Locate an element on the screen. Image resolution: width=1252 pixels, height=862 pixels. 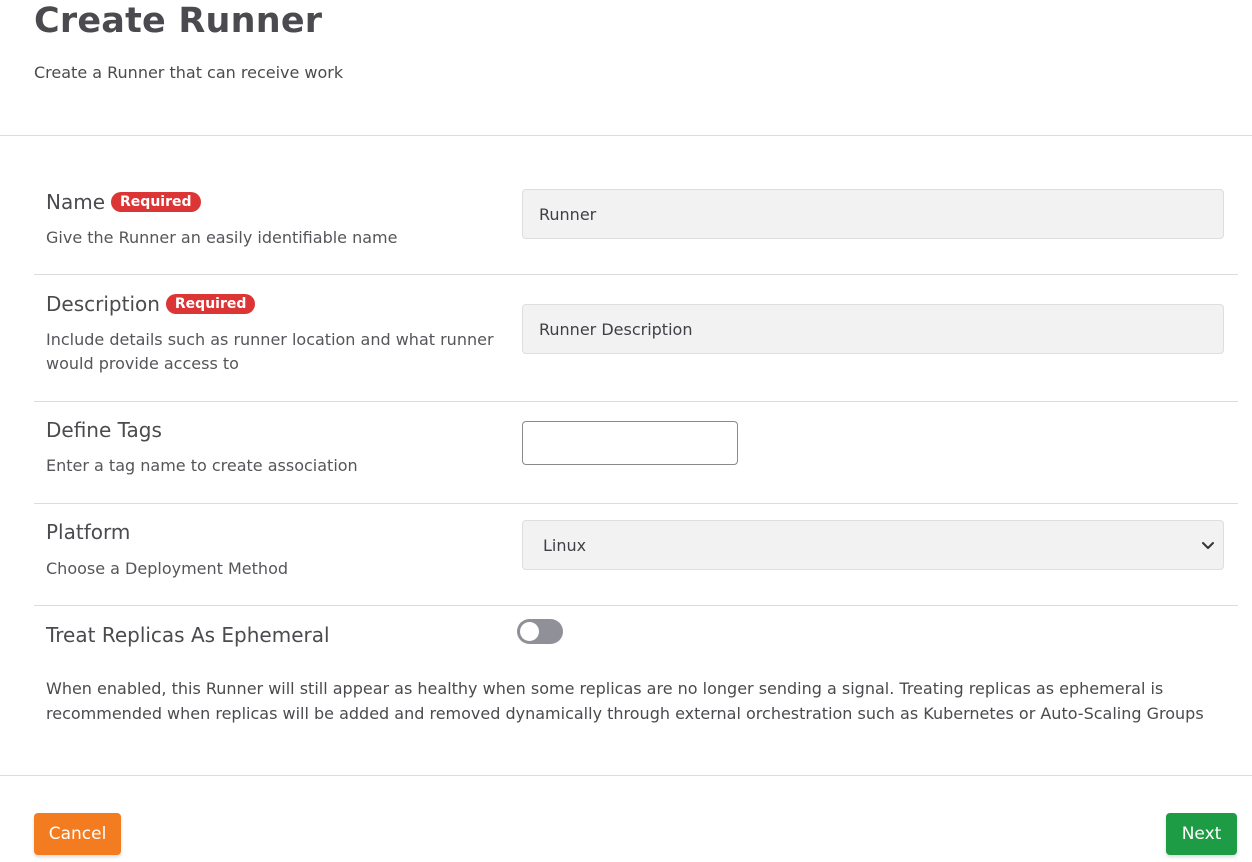
tags-input is located at coordinates (630, 443).